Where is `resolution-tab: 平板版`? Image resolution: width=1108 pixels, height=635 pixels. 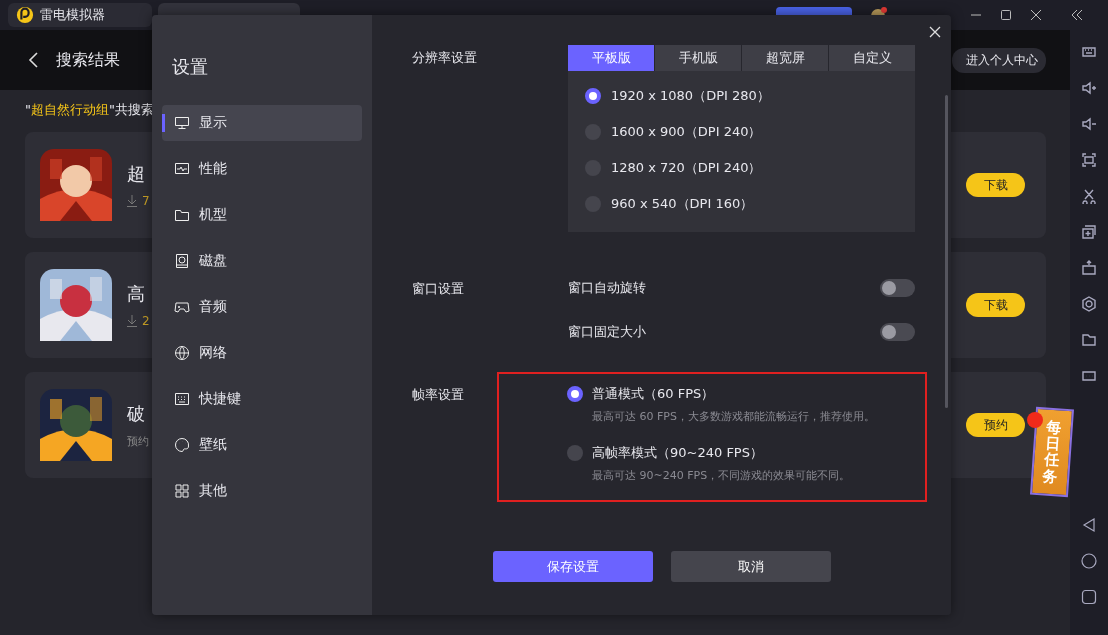
resolution-tab: 平板版 is located at coordinates (611, 58).